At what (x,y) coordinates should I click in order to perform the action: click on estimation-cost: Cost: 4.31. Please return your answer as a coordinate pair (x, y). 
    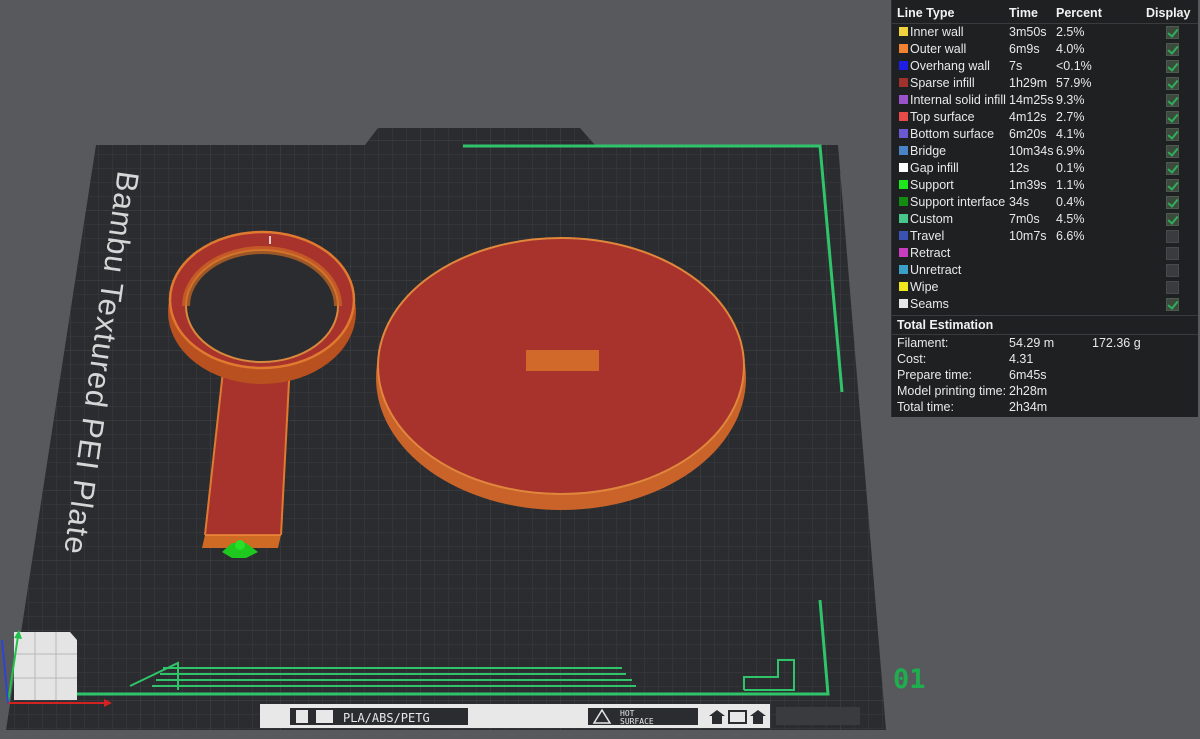
    Looking at the image, I should click on (1045, 360).